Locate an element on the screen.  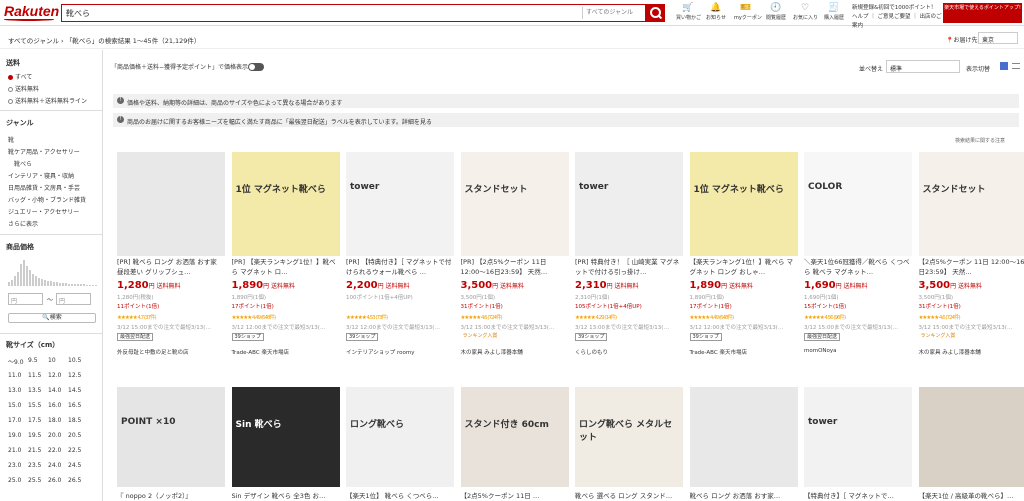
size-option: 25.0 is located at coordinates (18, 482).